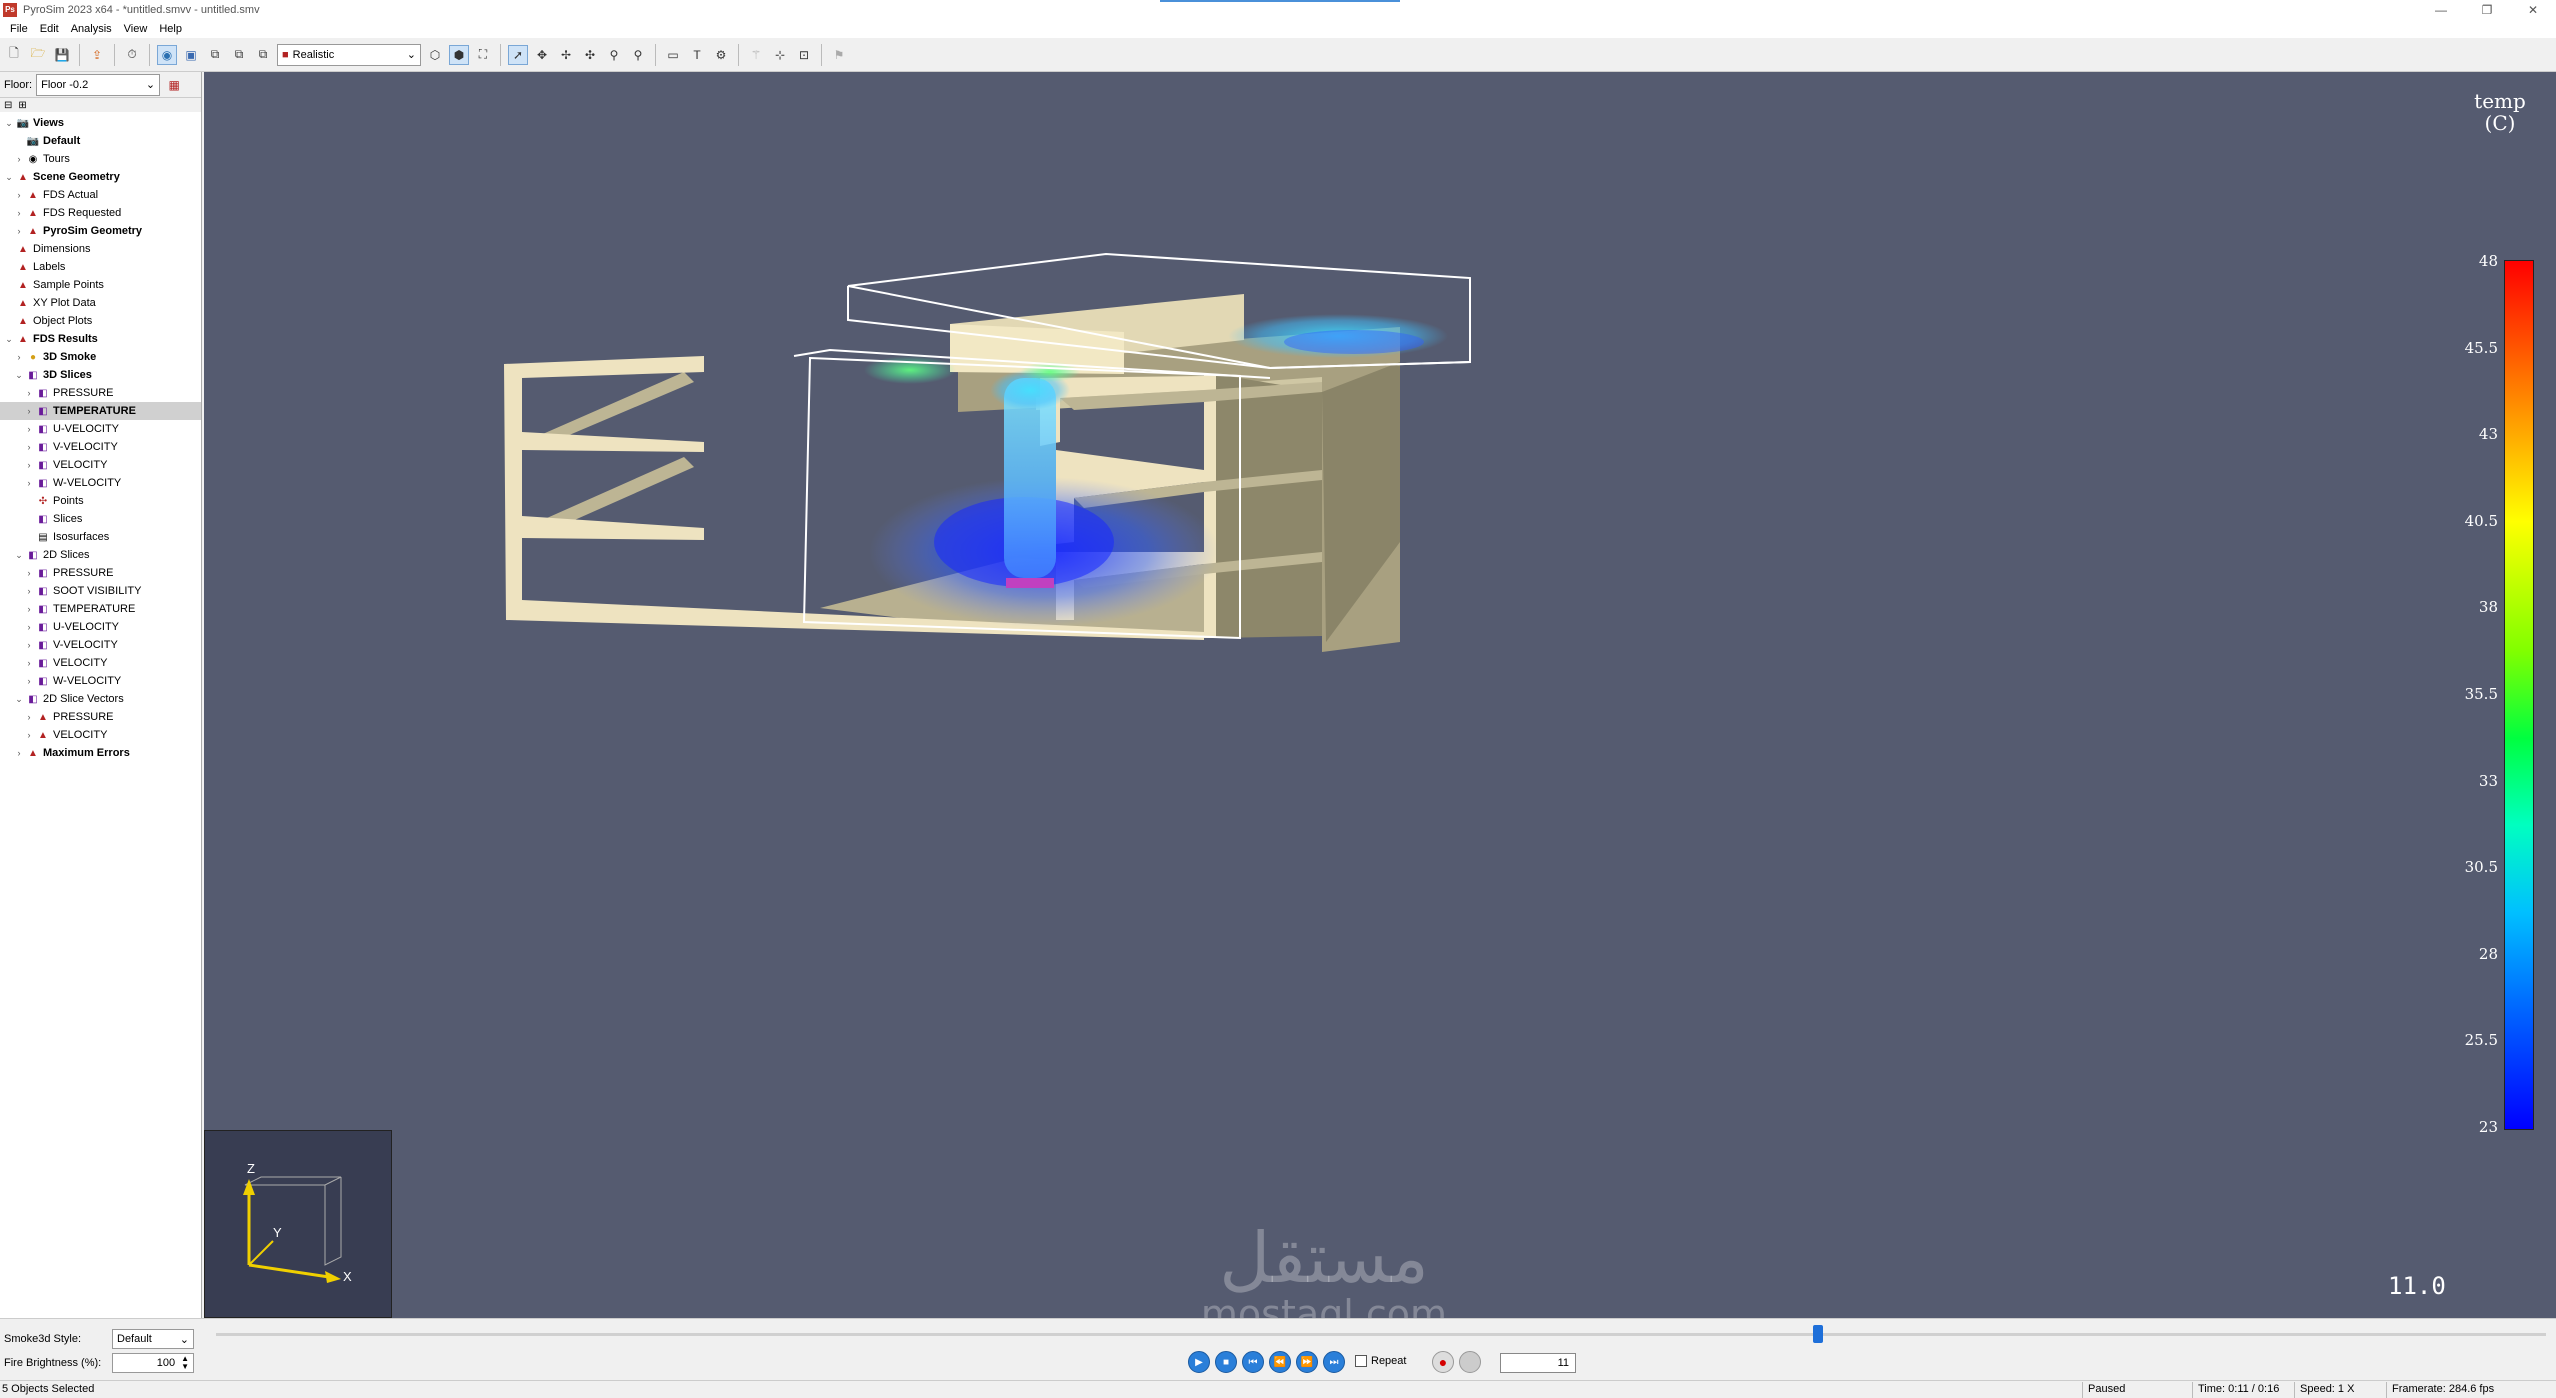  I want to click on flag-icon: ⚑, so click(839, 55).